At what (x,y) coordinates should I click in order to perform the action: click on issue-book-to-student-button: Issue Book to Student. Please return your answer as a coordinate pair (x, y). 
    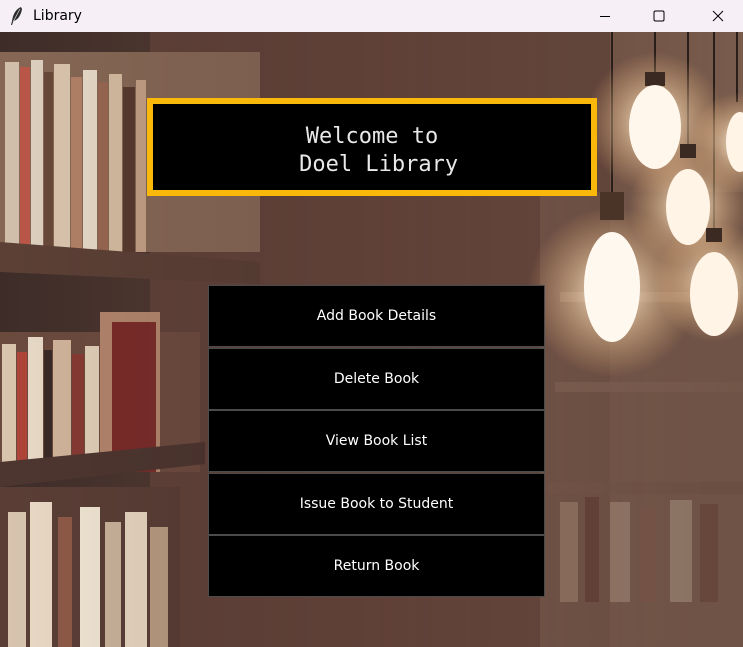
    Looking at the image, I should click on (376, 504).